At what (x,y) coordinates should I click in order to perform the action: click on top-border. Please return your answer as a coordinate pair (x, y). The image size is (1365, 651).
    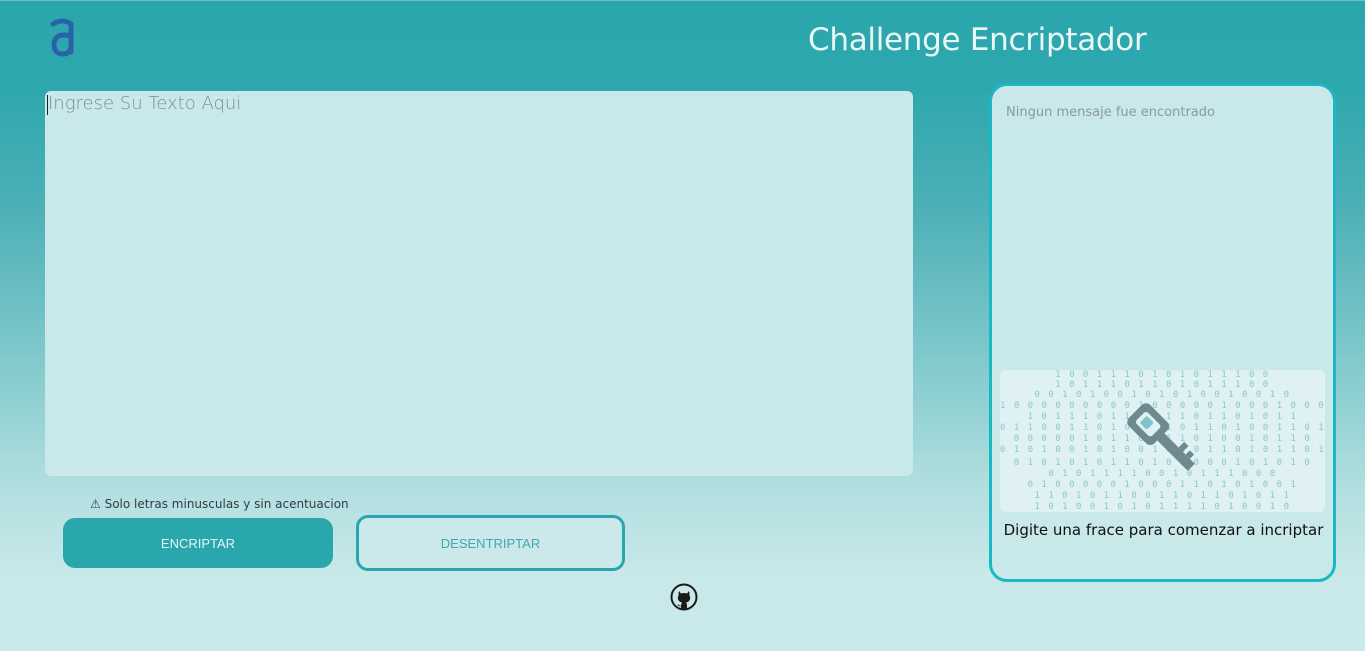
    Looking at the image, I should click on (682, 0).